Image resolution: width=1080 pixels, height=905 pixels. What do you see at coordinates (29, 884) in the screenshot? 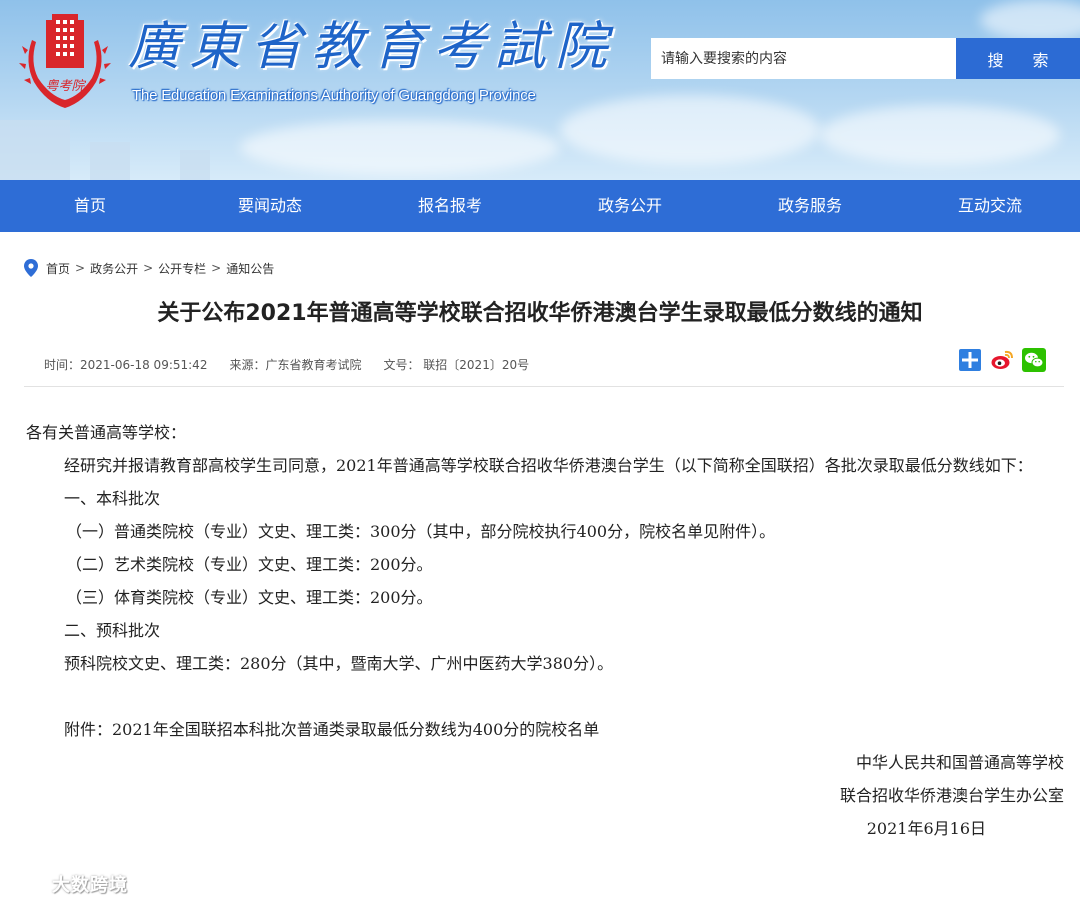
I see `watermark-logo-icon` at bounding box center [29, 884].